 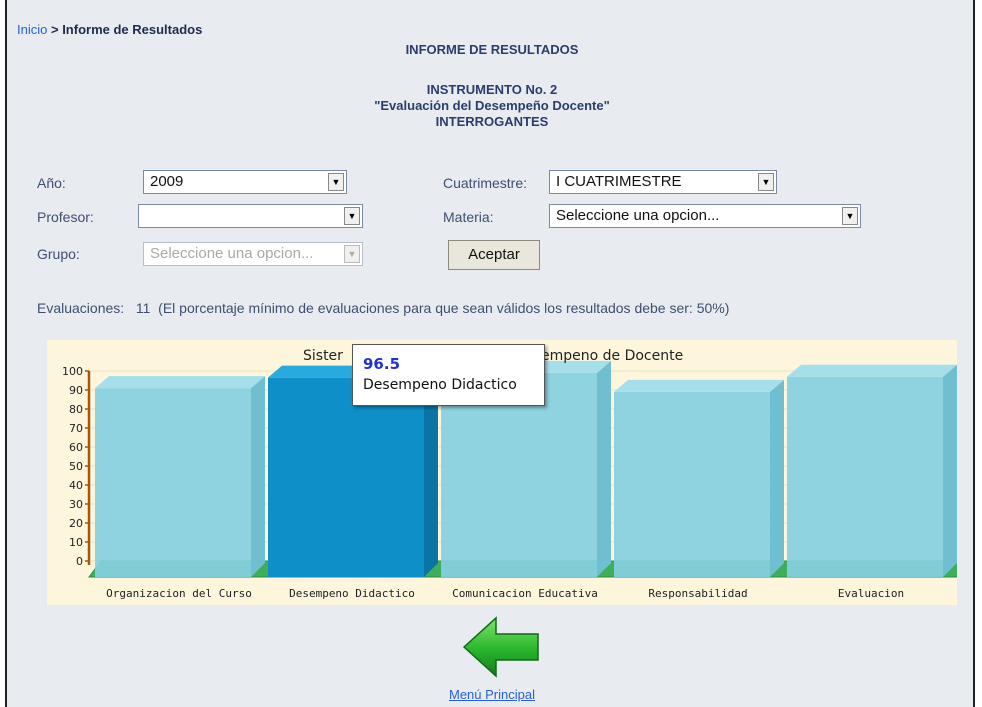 I want to click on evaluations-count: 11, so click(x=143, y=308).